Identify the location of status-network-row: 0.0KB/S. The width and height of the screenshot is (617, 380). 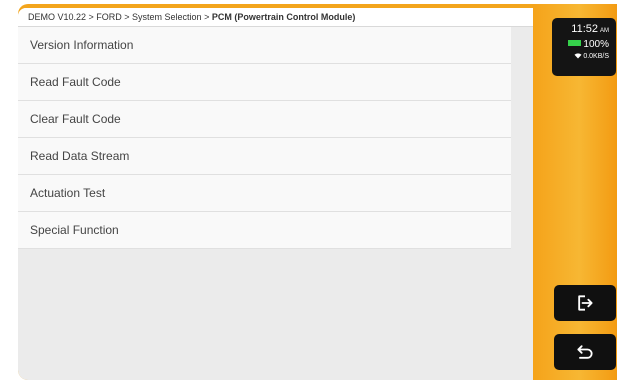
(580, 57).